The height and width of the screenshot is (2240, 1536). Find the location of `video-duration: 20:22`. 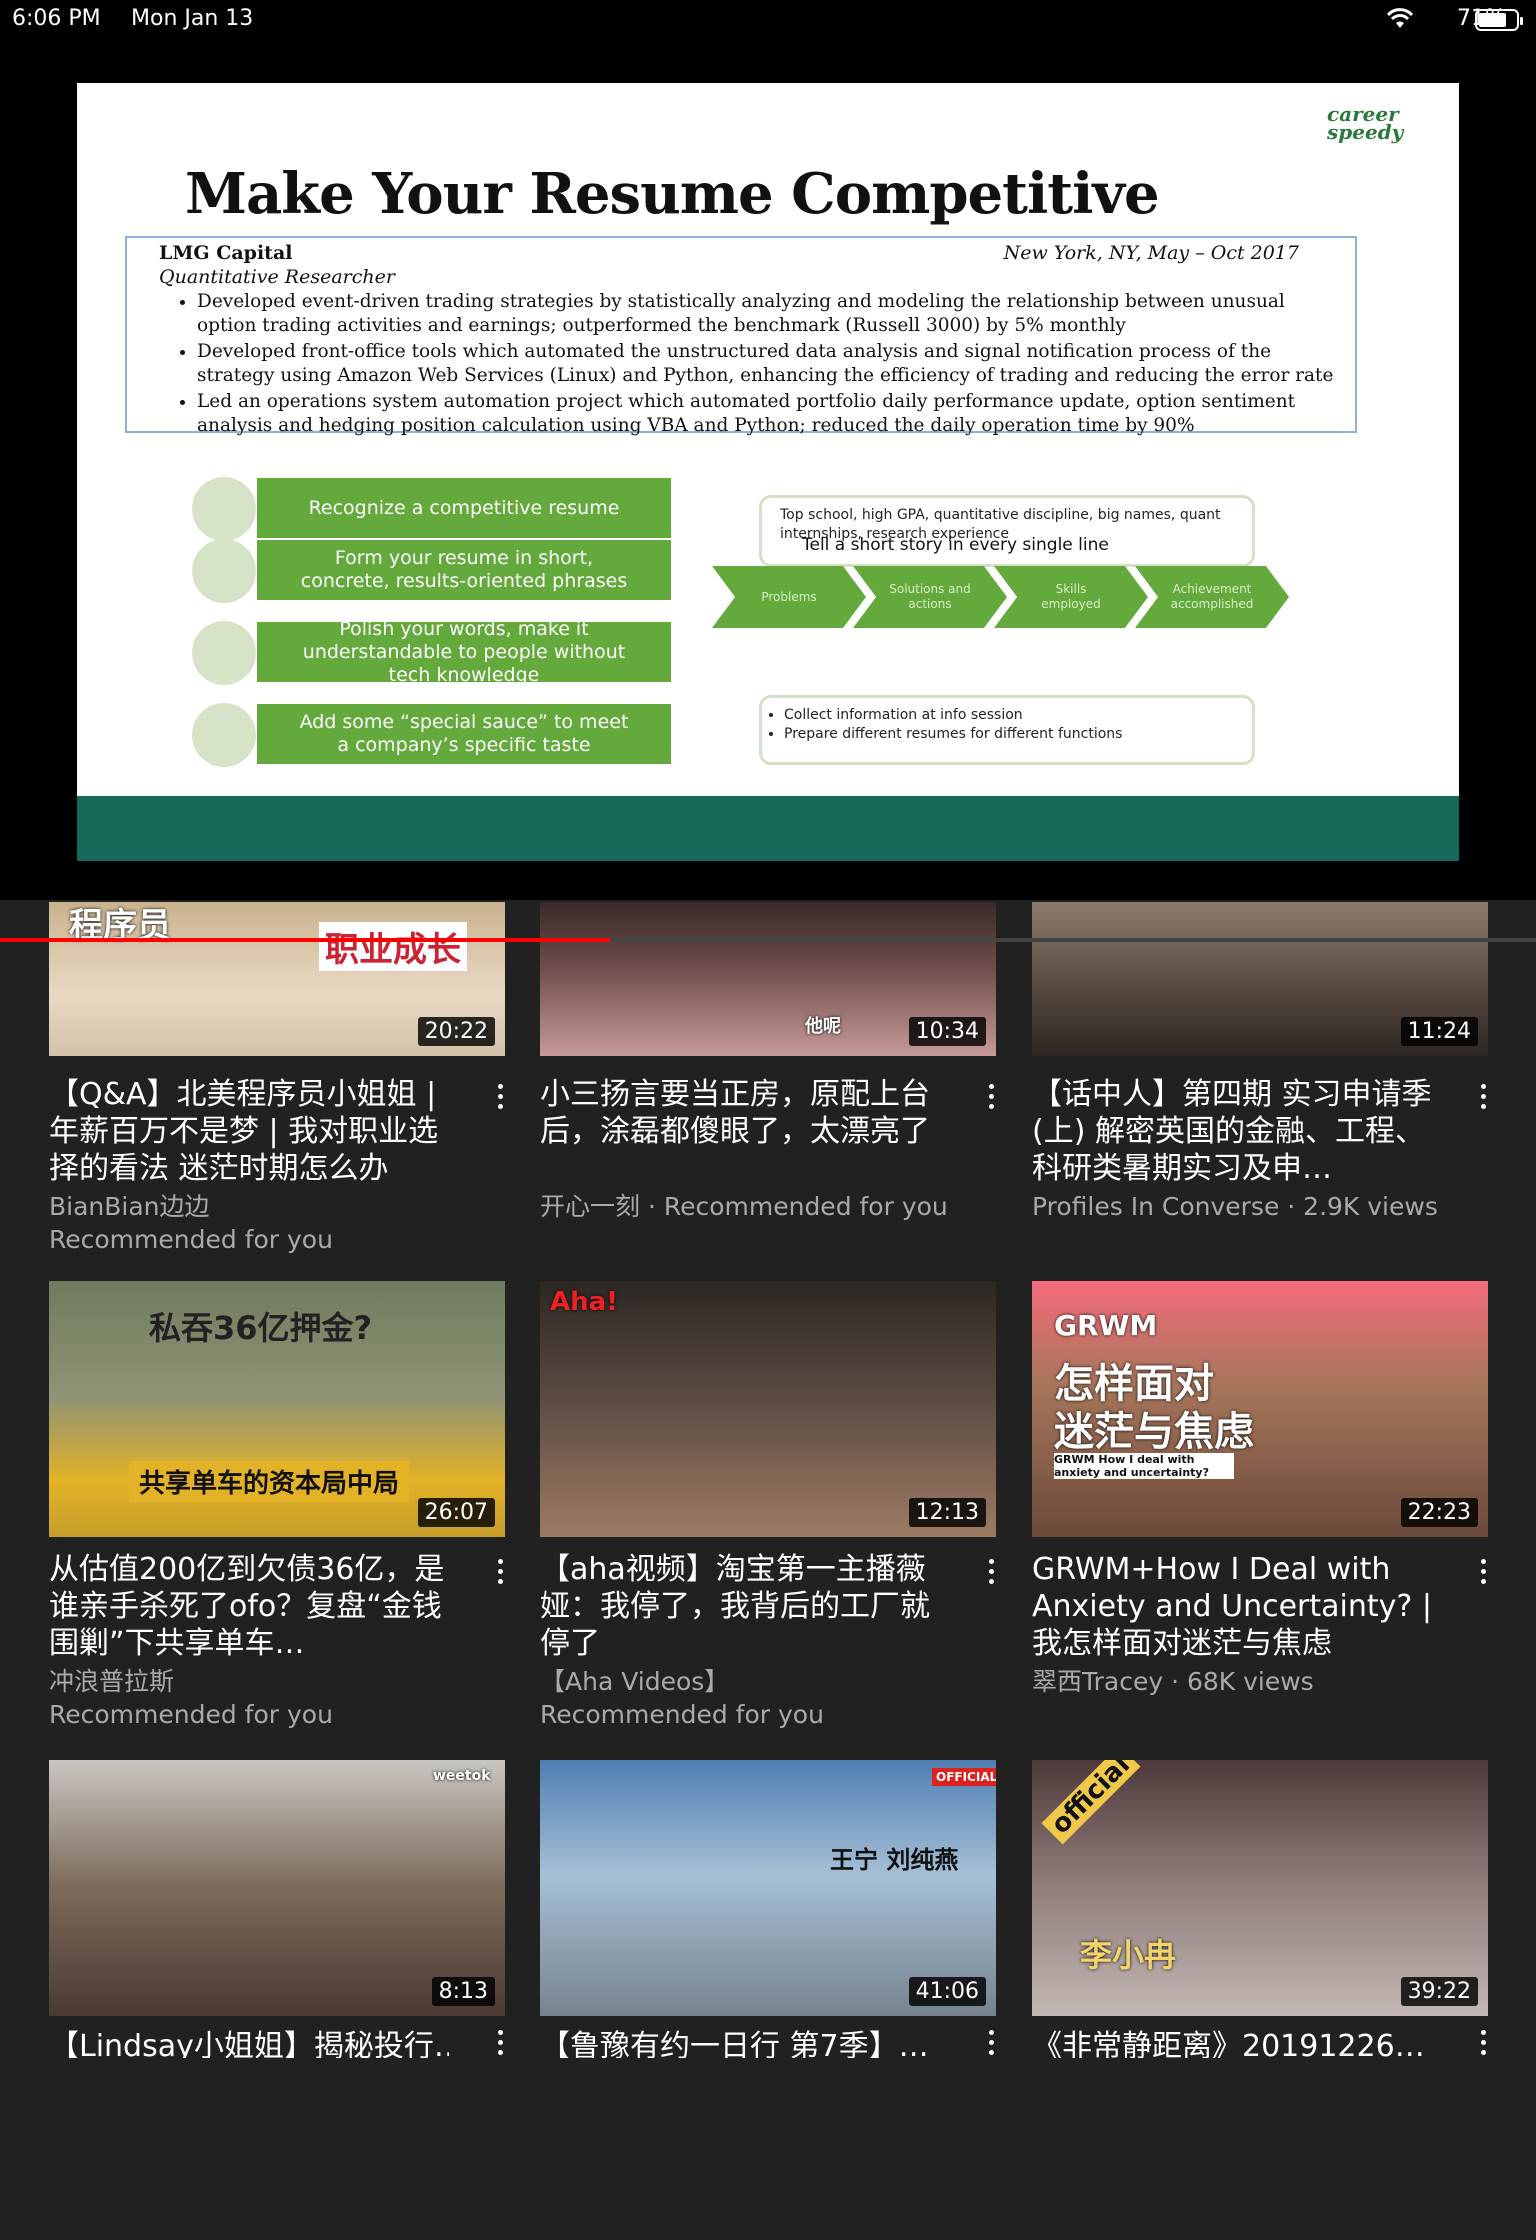

video-duration: 20:22 is located at coordinates (456, 1031).